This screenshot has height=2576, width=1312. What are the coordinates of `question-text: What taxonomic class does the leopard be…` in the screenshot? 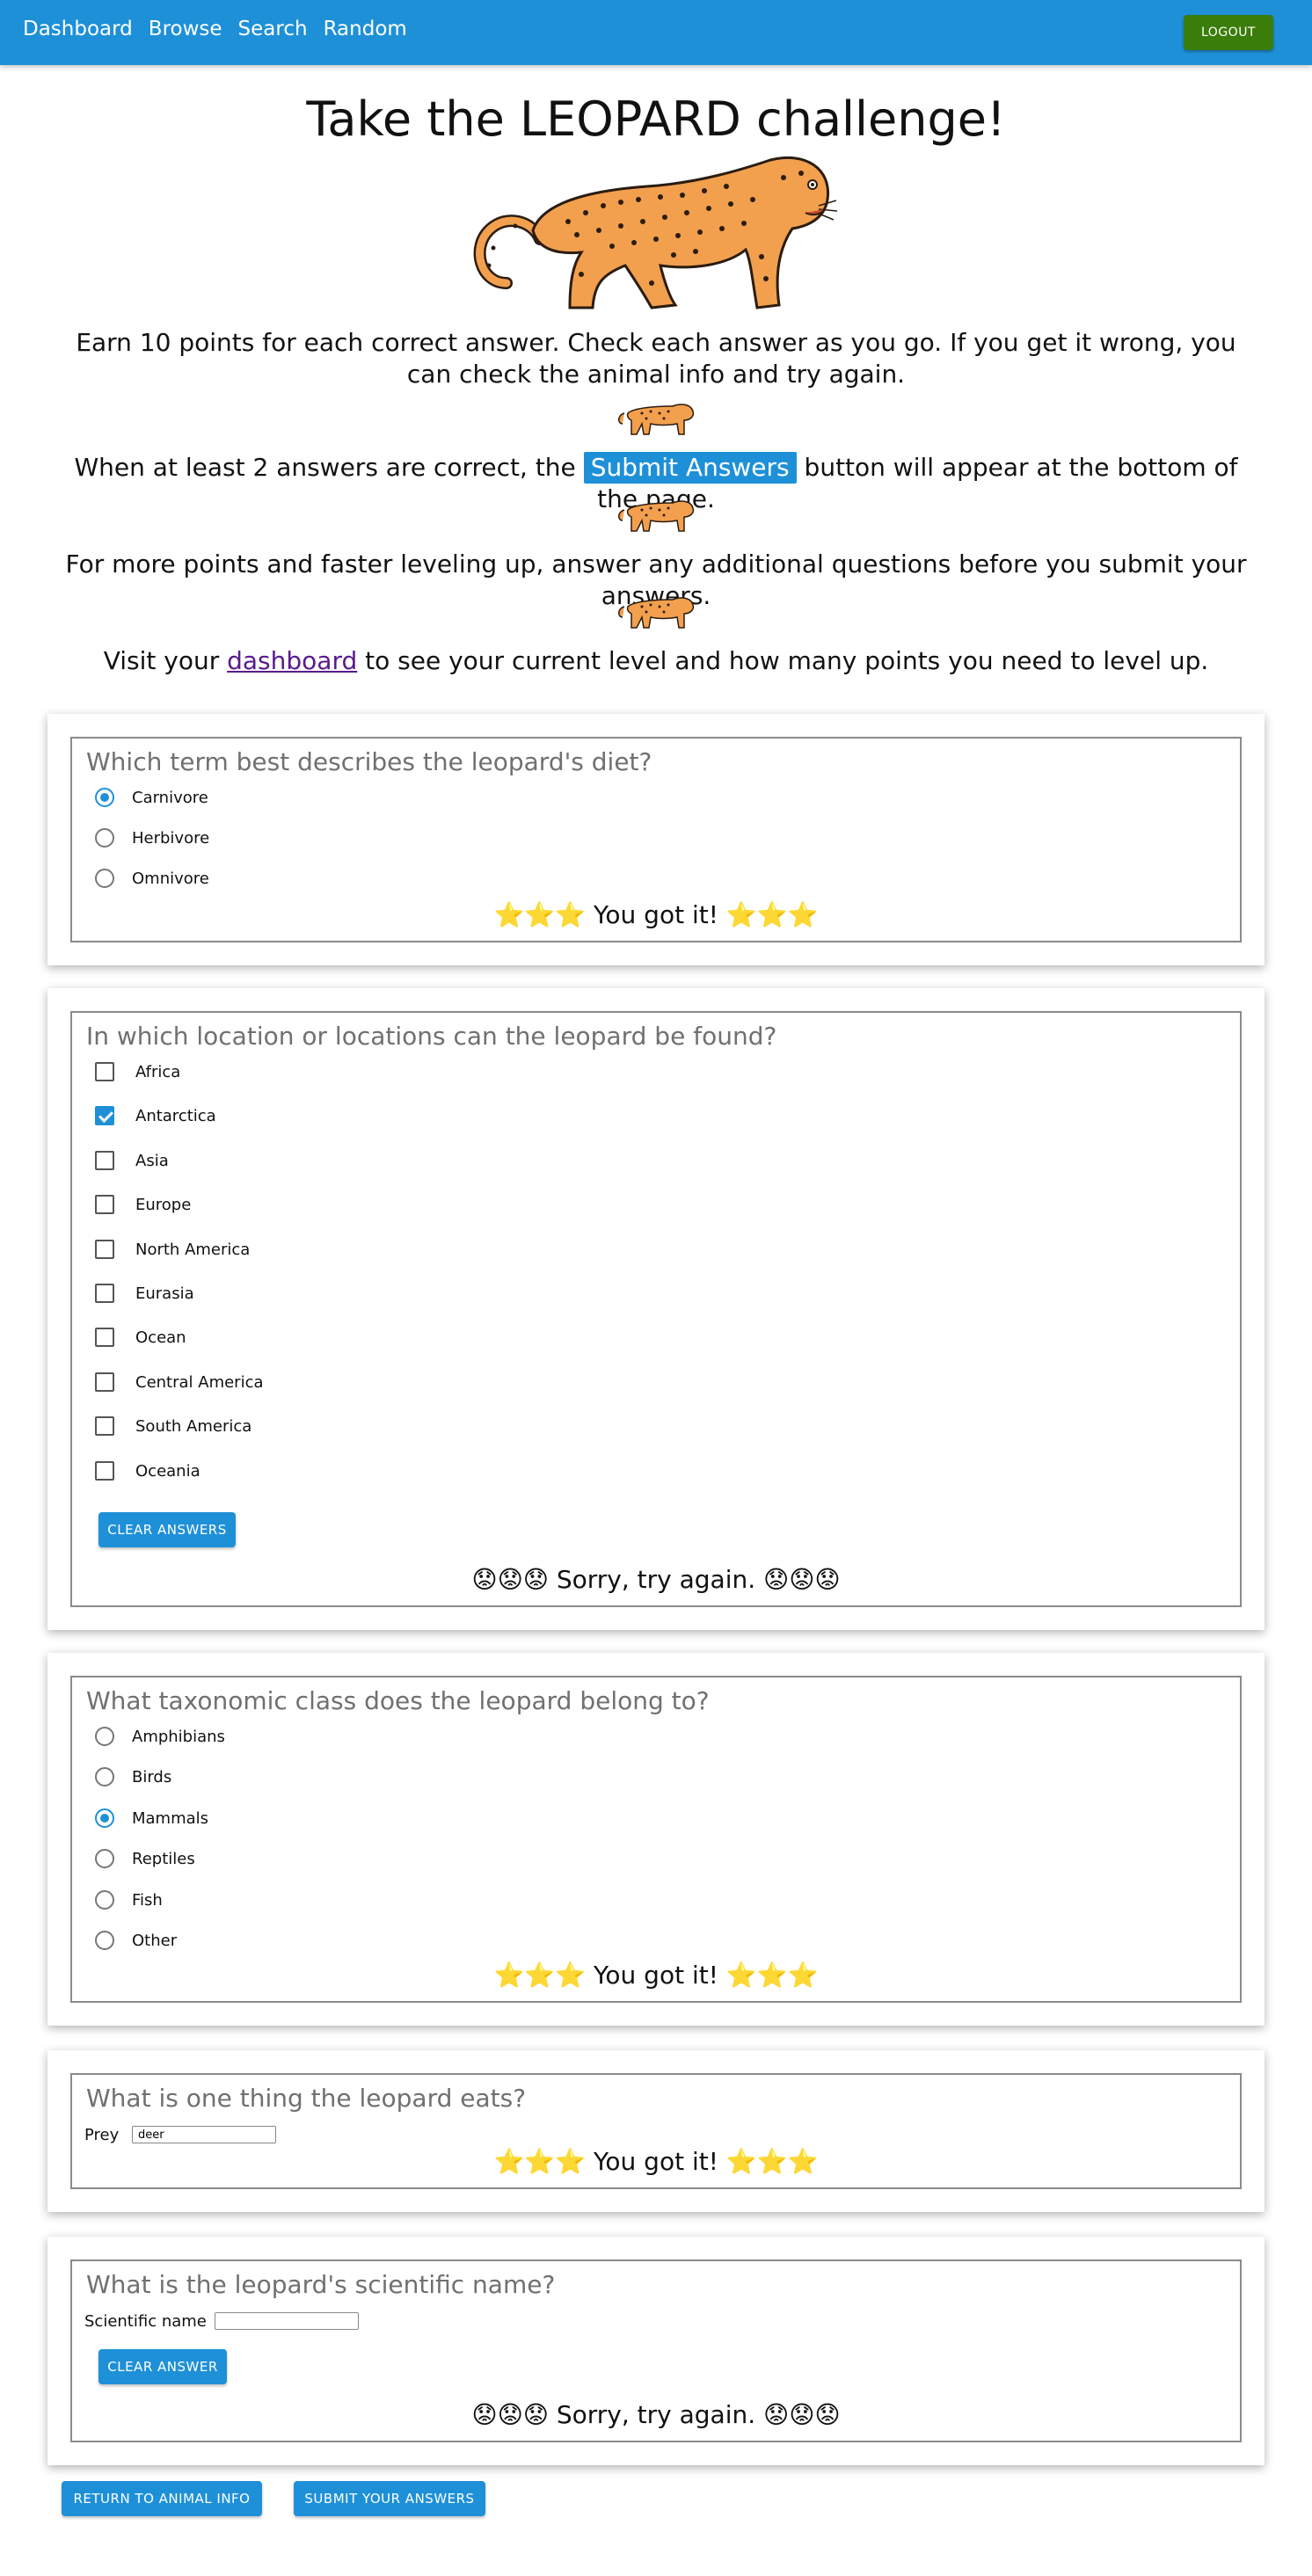 It's located at (398, 1700).